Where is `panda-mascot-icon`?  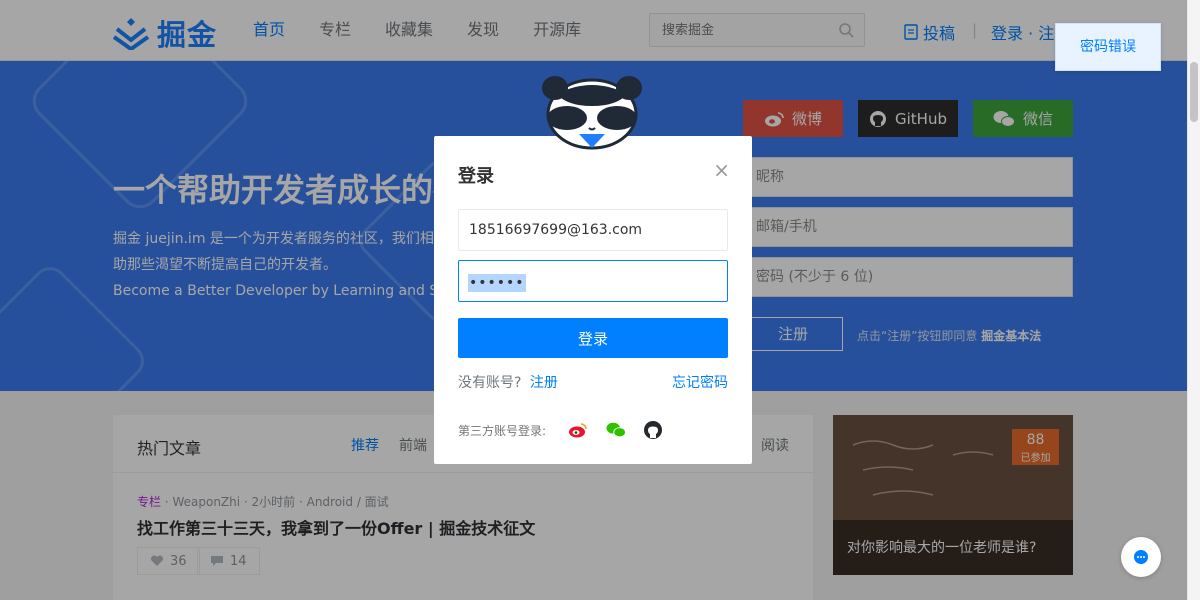
panda-mascot-icon is located at coordinates (592, 113).